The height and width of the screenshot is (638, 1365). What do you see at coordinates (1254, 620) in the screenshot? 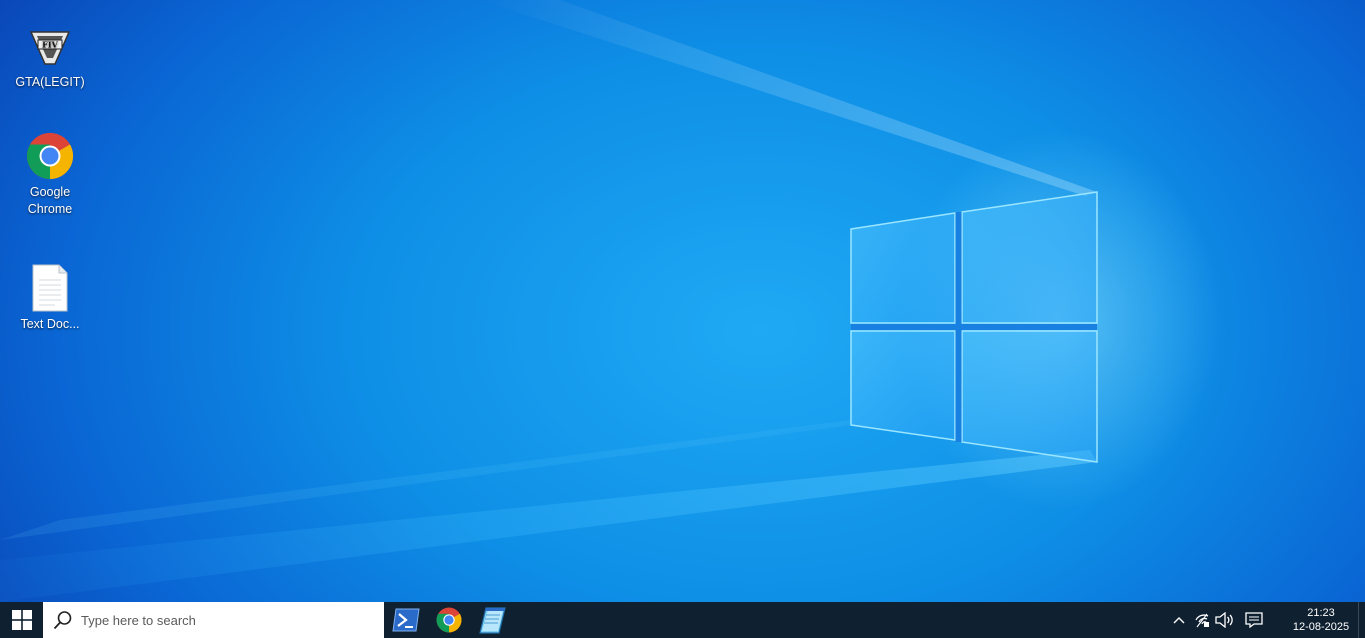
I see `notifications-icon` at bounding box center [1254, 620].